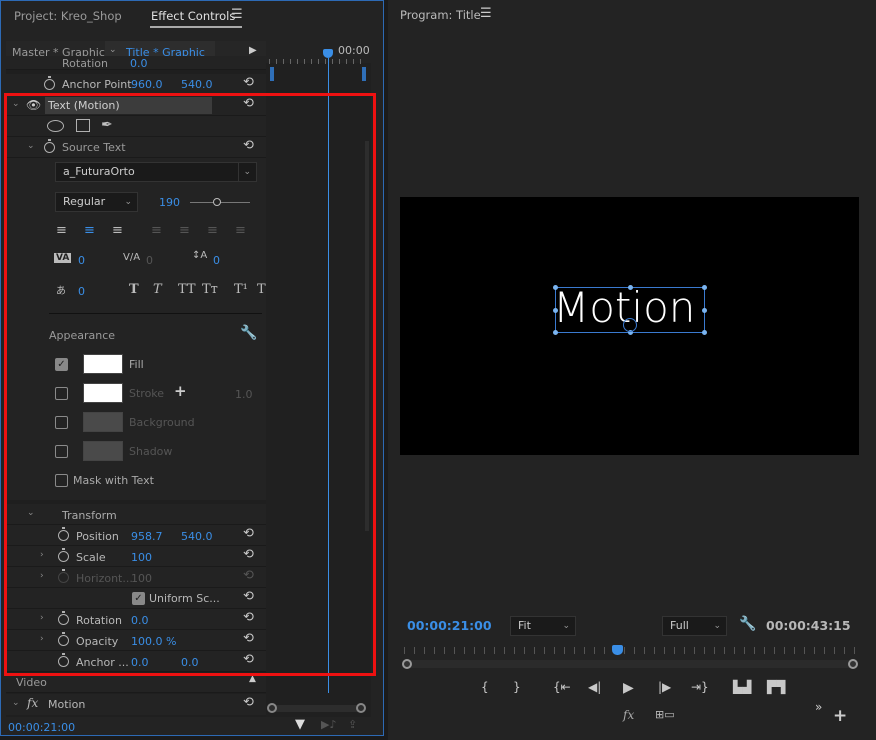 This screenshot has width=876, height=740. Describe the element at coordinates (700, 687) in the screenshot. I see `go-to-out-button: ⇥}` at that location.